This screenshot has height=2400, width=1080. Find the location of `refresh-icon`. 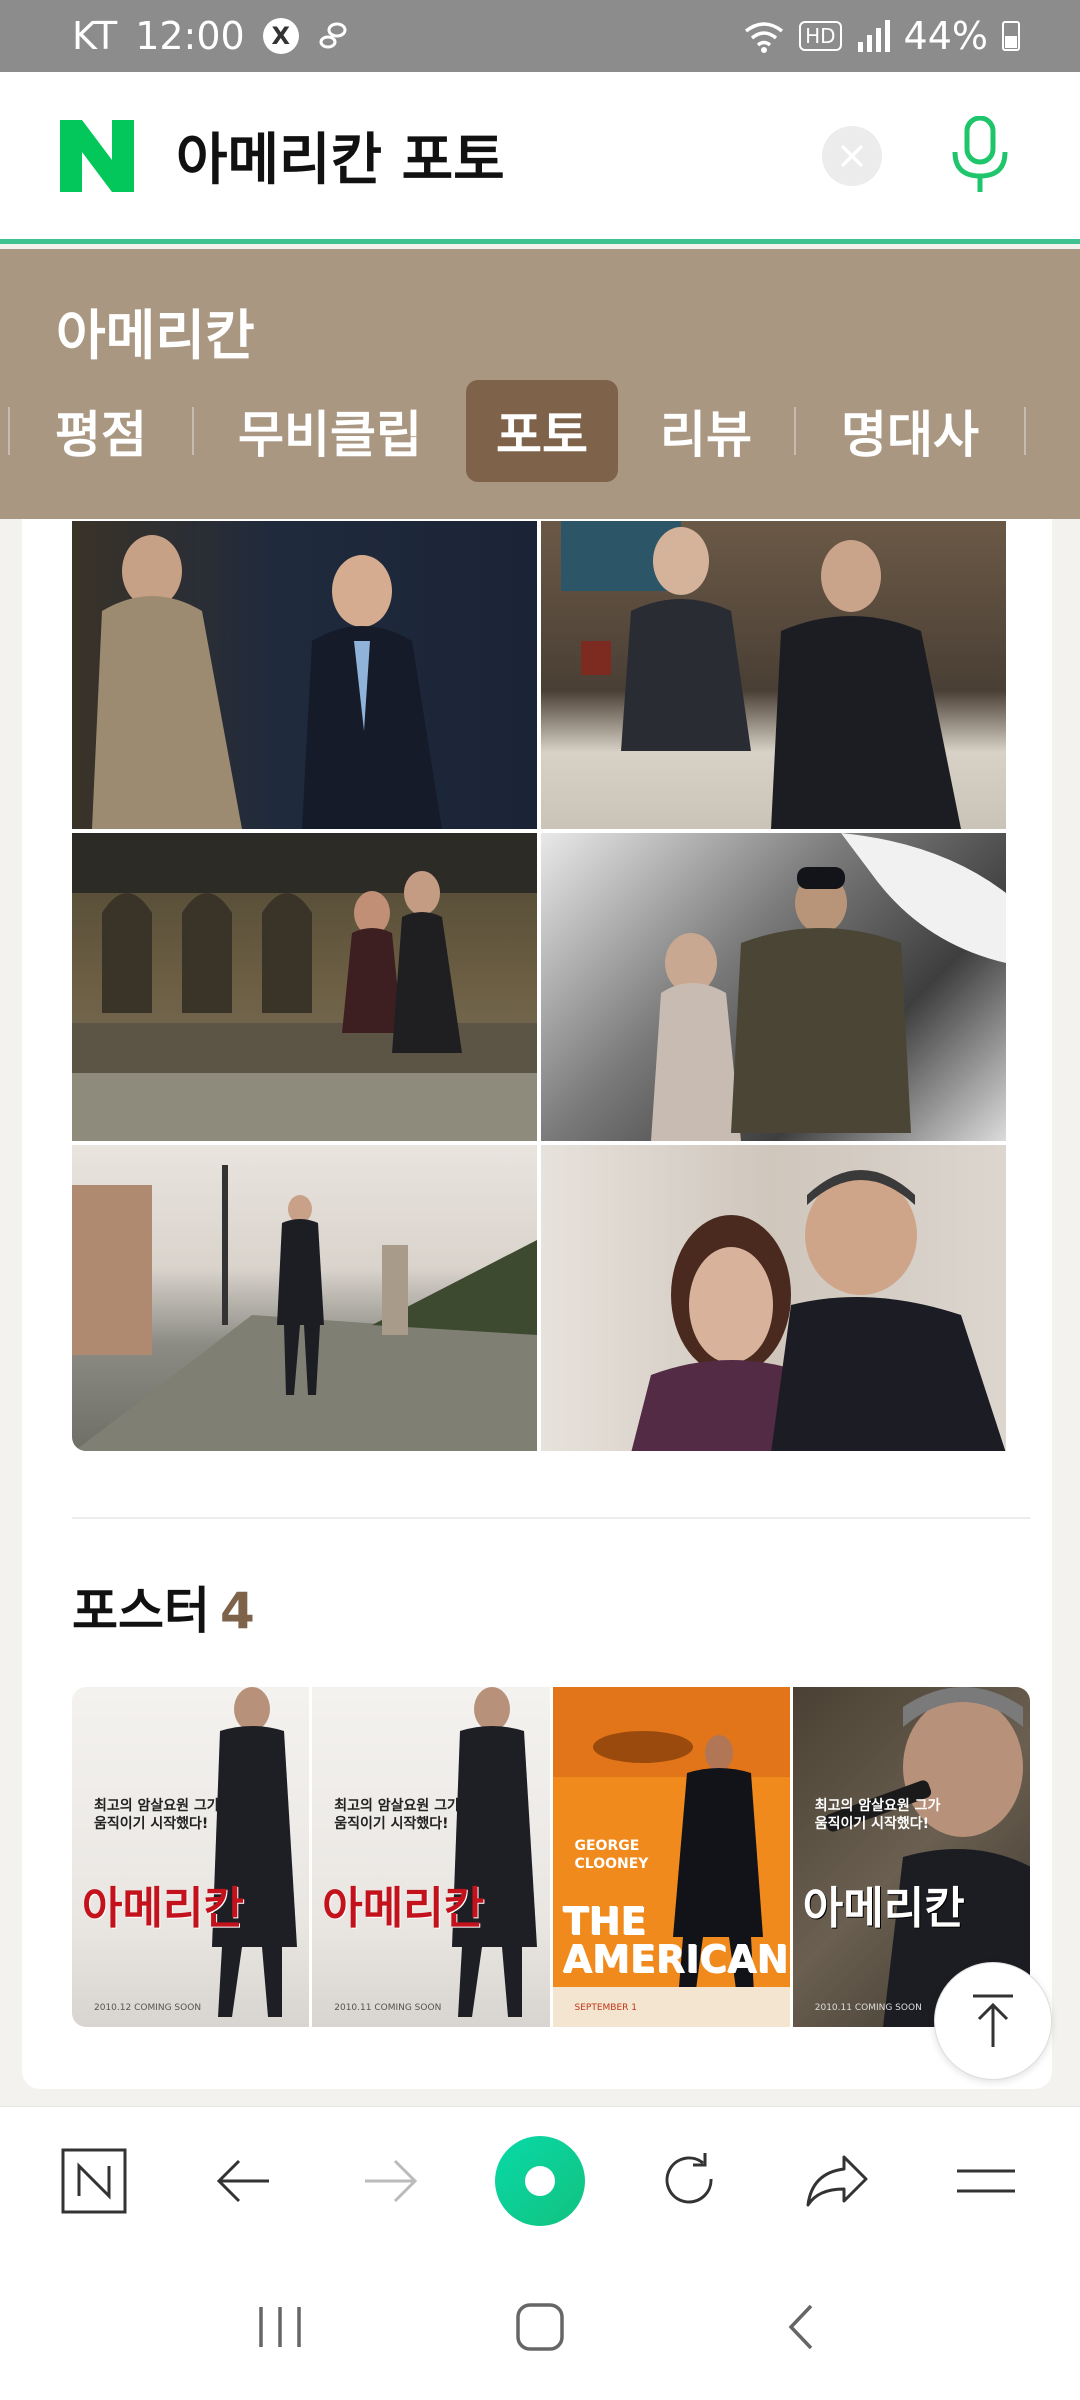

refresh-icon is located at coordinates (689, 2177).